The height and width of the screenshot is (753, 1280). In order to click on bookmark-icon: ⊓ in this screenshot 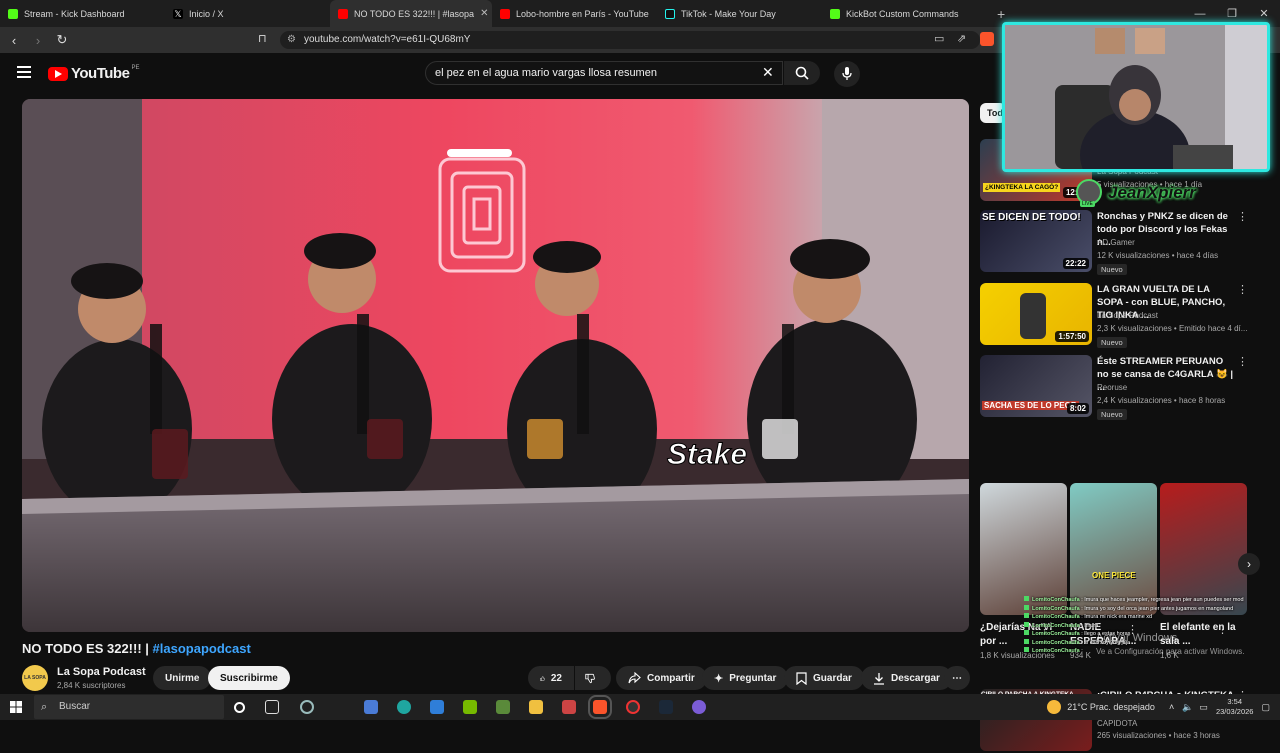, I will do `click(262, 38)`.